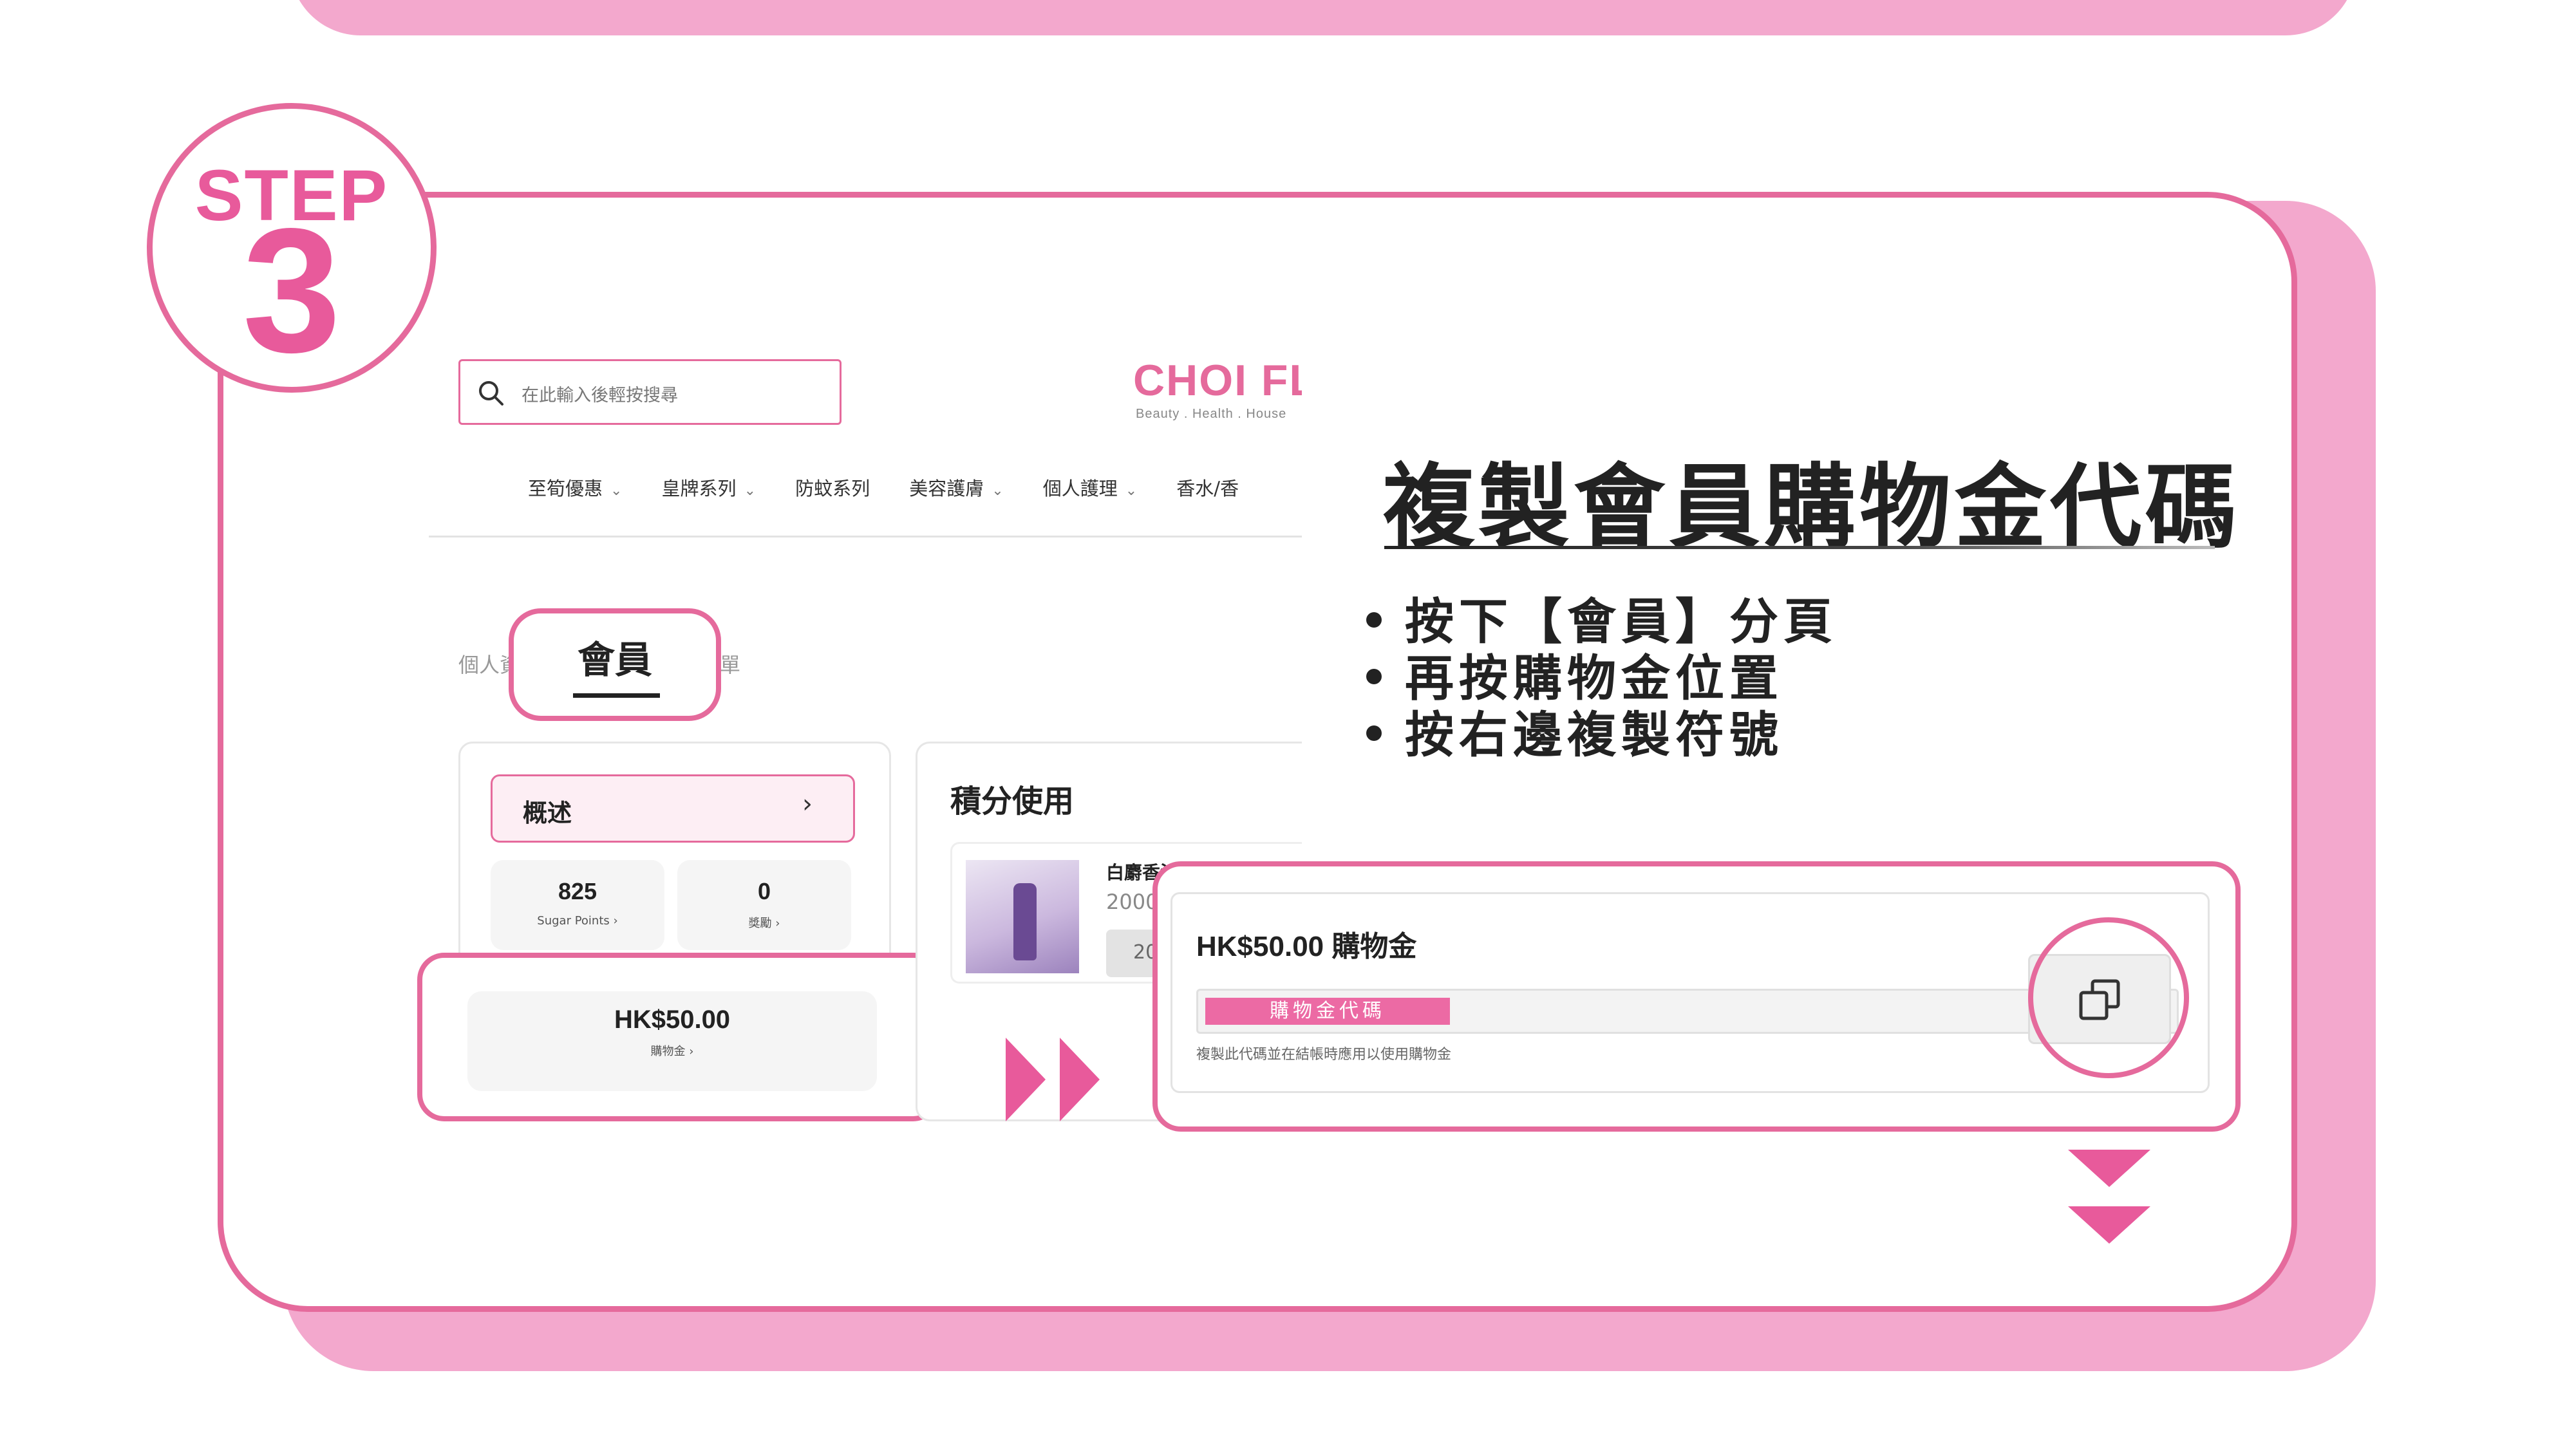  Describe the element at coordinates (577, 921) in the screenshot. I see `points-label: Sugar Points ›` at that location.